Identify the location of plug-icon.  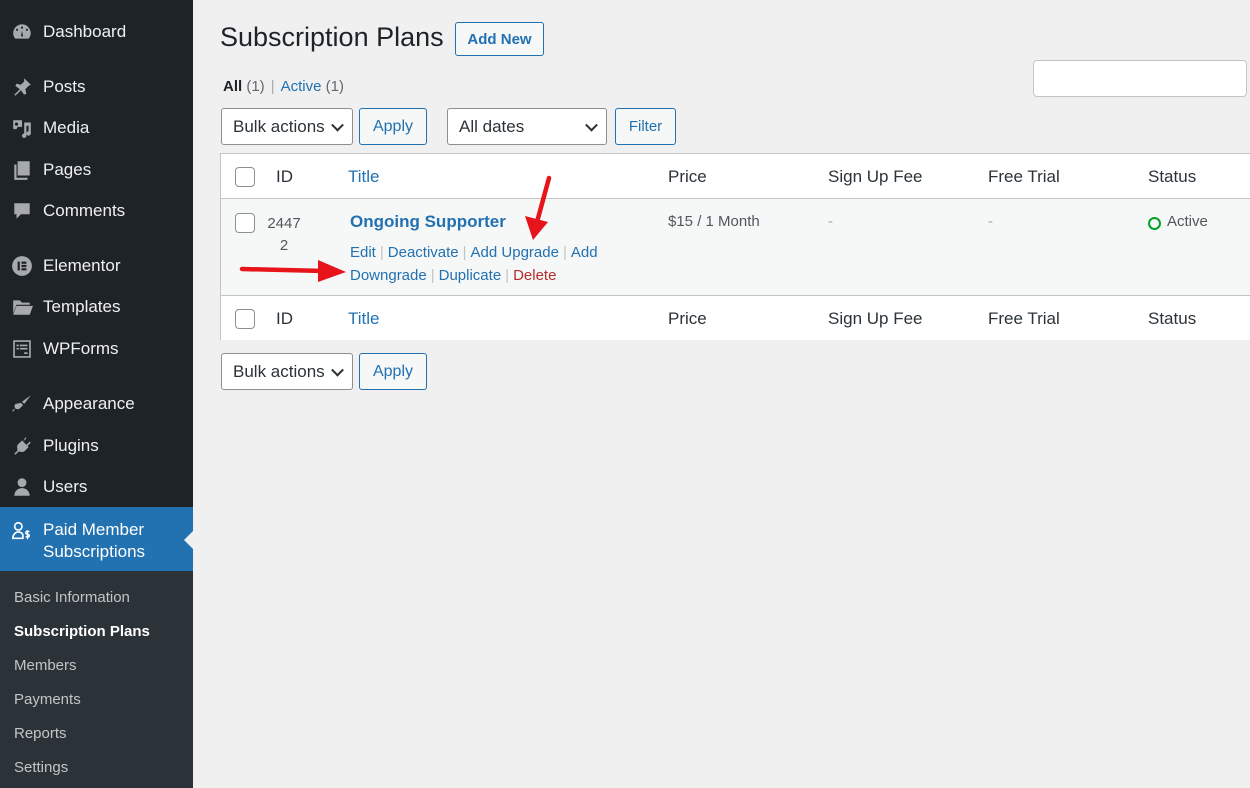
(22, 446).